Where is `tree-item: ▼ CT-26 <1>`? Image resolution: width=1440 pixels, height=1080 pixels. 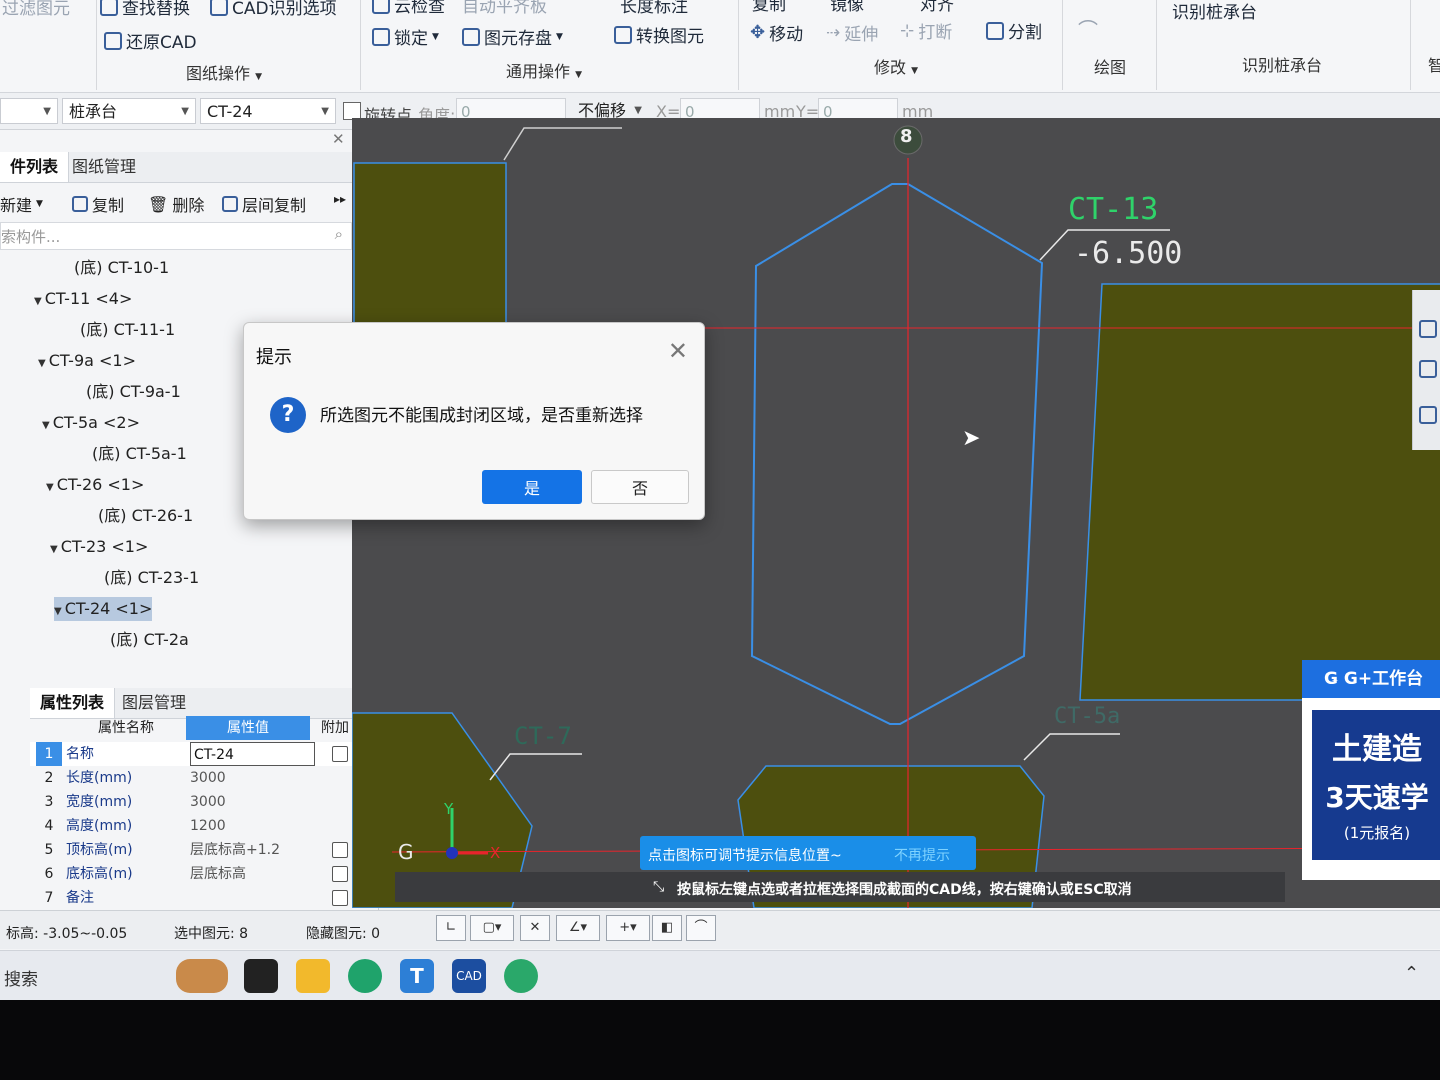
tree-item: ▼ CT-26 <1> is located at coordinates (95, 485).